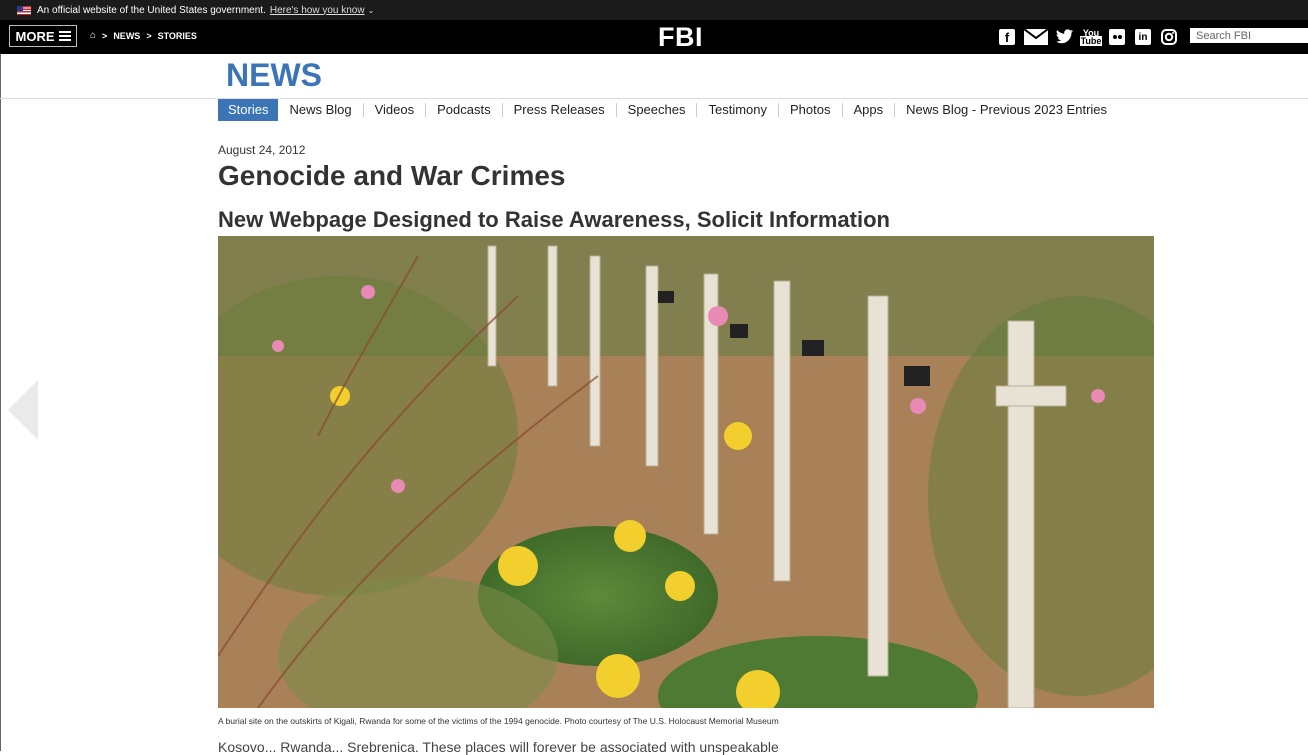 The height and width of the screenshot is (755, 1308). I want to click on home-icon: ⌂, so click(93, 35).